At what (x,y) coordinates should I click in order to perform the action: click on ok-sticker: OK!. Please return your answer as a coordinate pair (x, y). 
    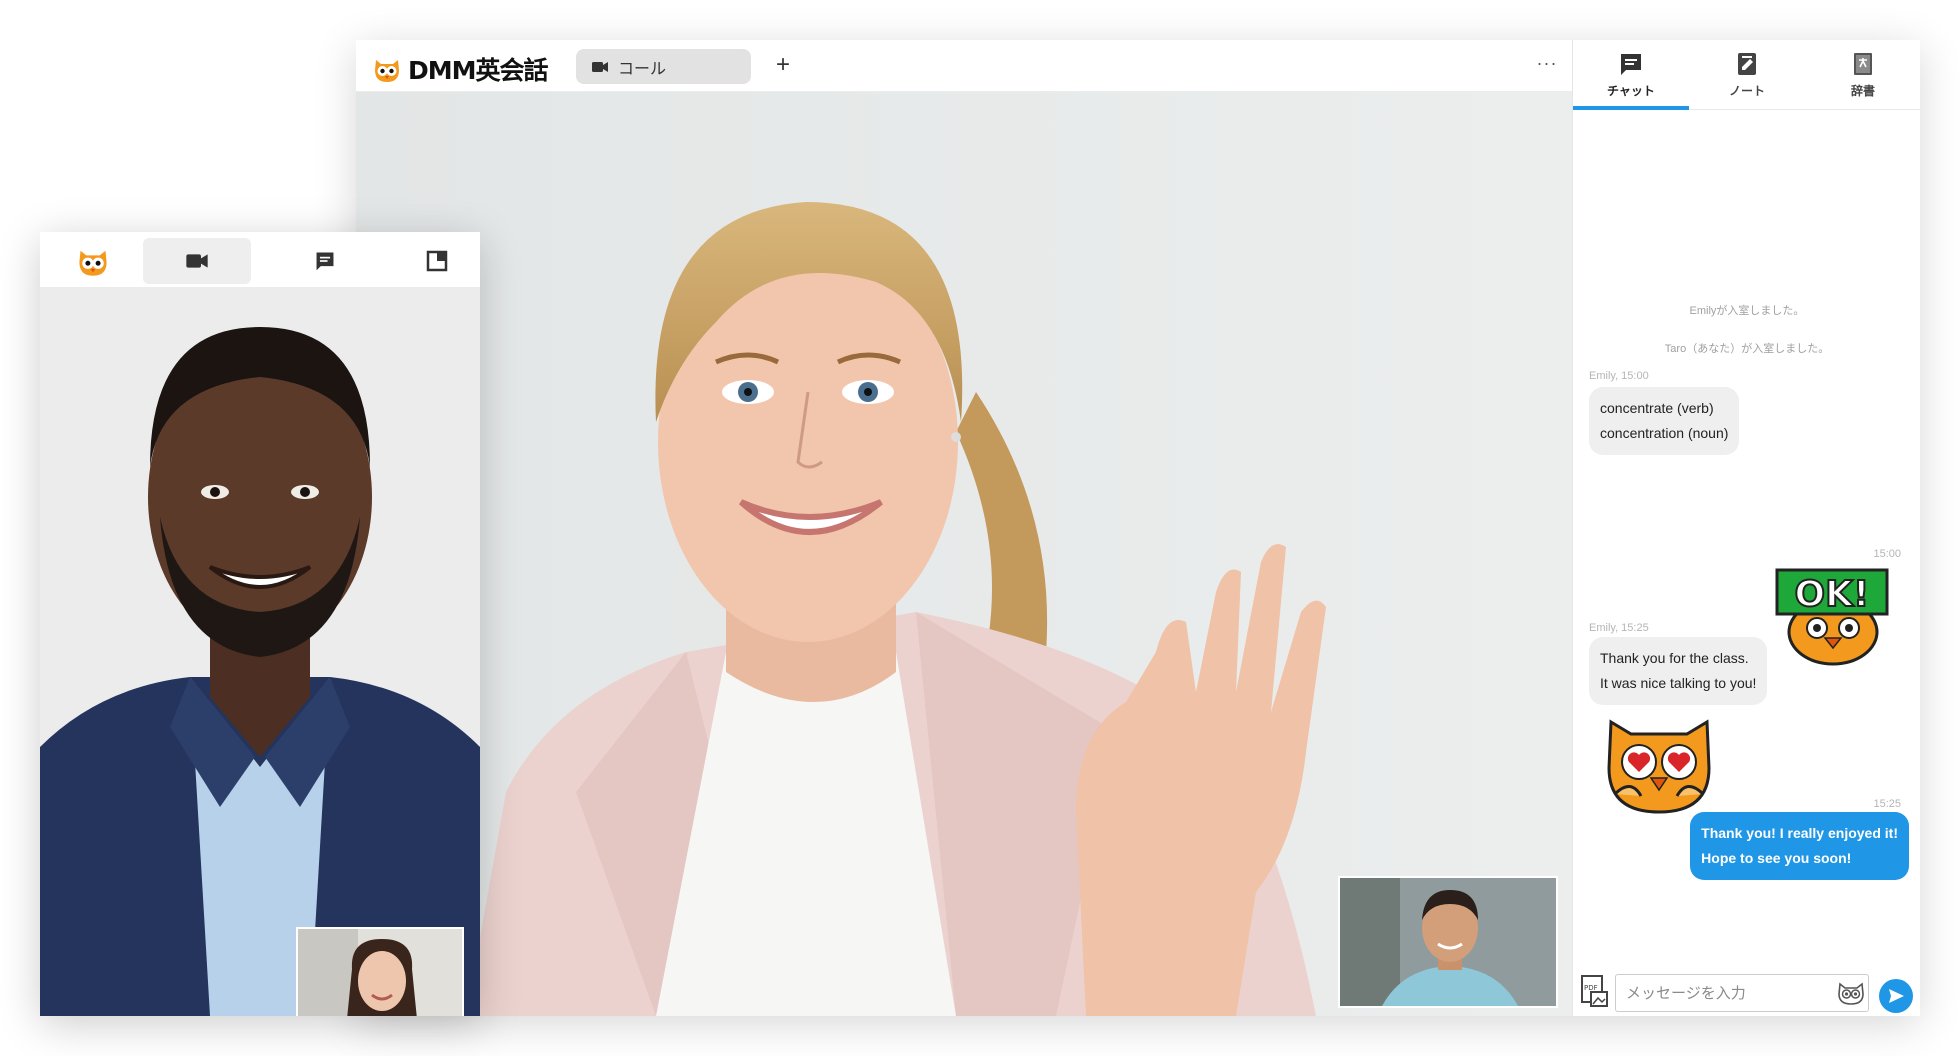
    Looking at the image, I should click on (1832, 617).